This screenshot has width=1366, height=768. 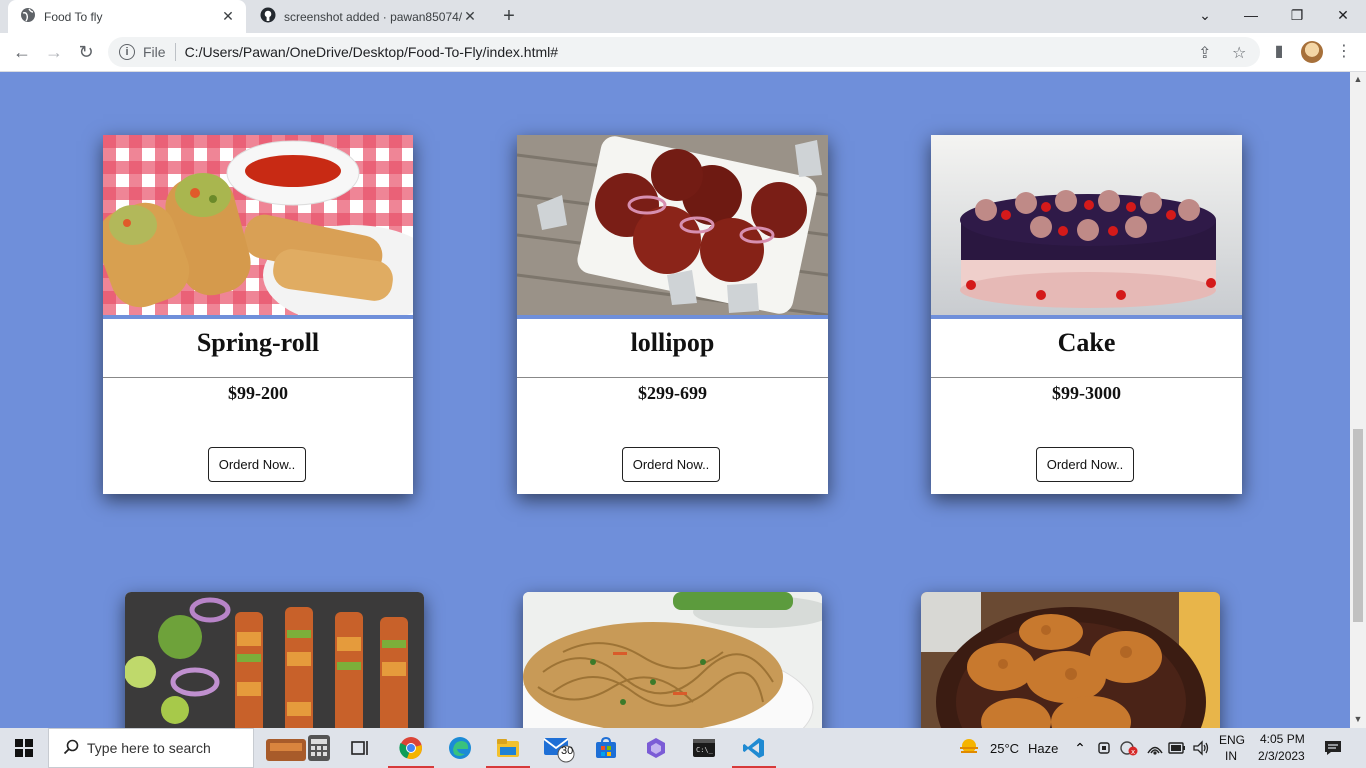 I want to click on food-price: $99-200, so click(x=258, y=393).